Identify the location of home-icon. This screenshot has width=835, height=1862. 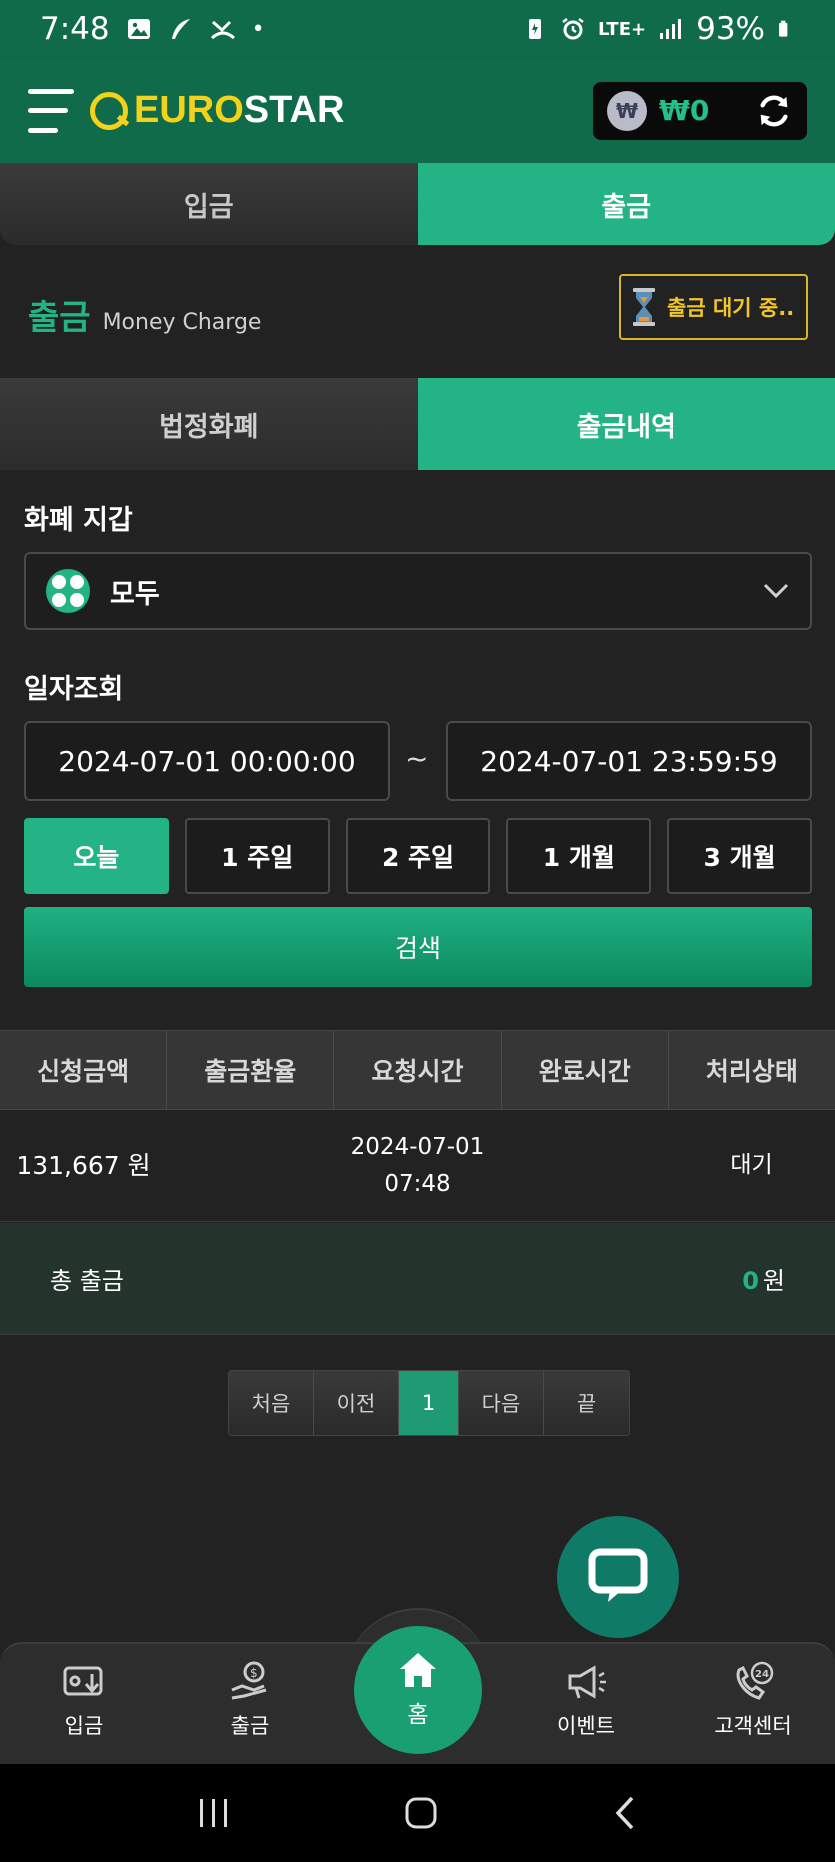
(418, 1670).